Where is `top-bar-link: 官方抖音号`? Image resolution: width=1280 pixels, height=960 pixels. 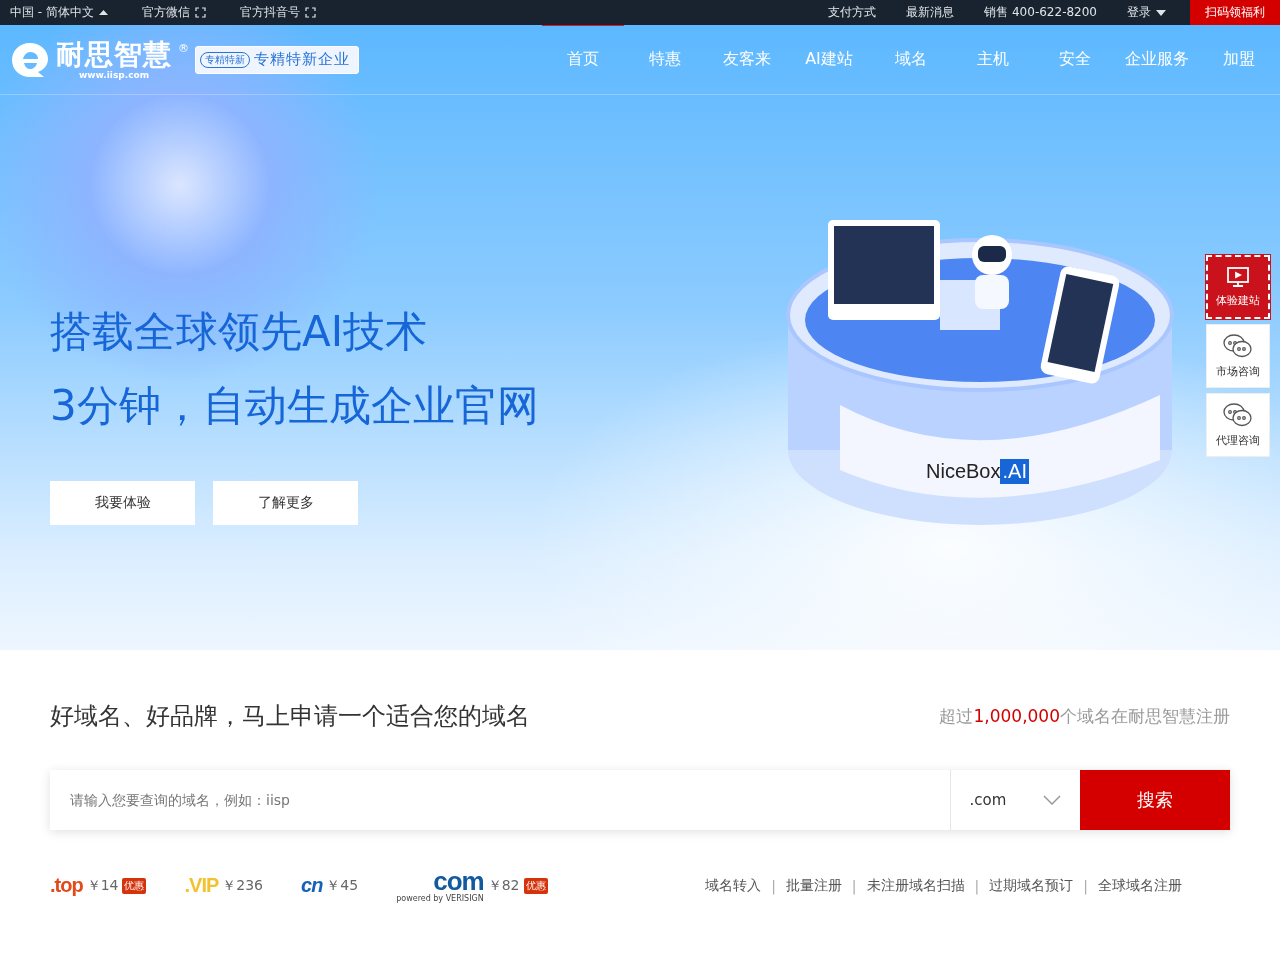 top-bar-link: 官方抖音号 is located at coordinates (277, 12).